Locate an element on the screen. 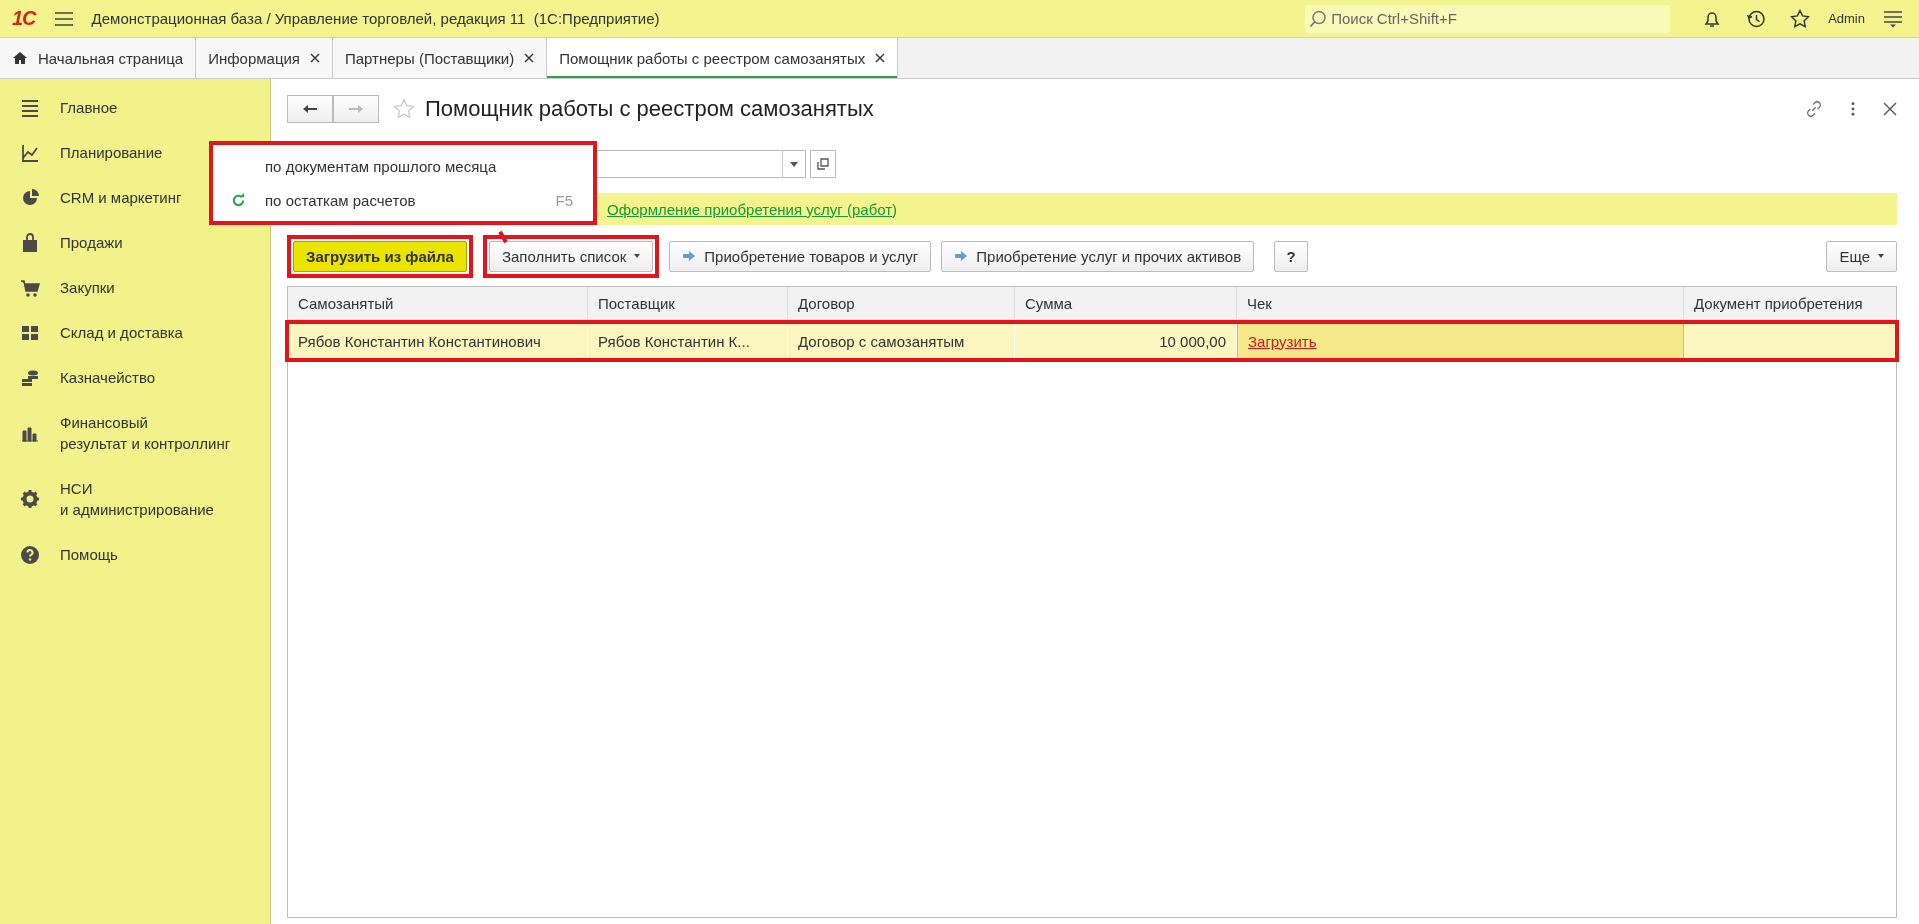 The width and height of the screenshot is (1919, 924). back-arrow-icon is located at coordinates (310, 109).